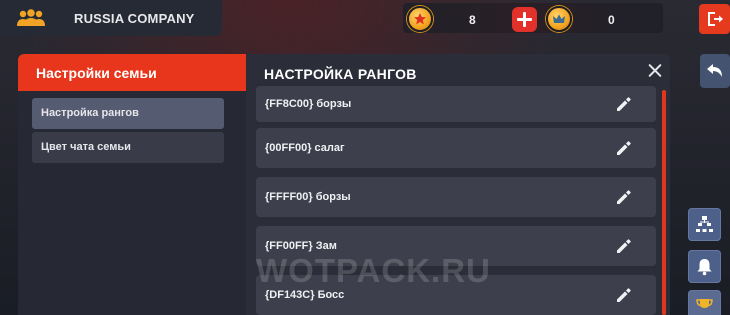 The height and width of the screenshot is (315, 730). I want to click on hierarchy-icon, so click(704, 224).